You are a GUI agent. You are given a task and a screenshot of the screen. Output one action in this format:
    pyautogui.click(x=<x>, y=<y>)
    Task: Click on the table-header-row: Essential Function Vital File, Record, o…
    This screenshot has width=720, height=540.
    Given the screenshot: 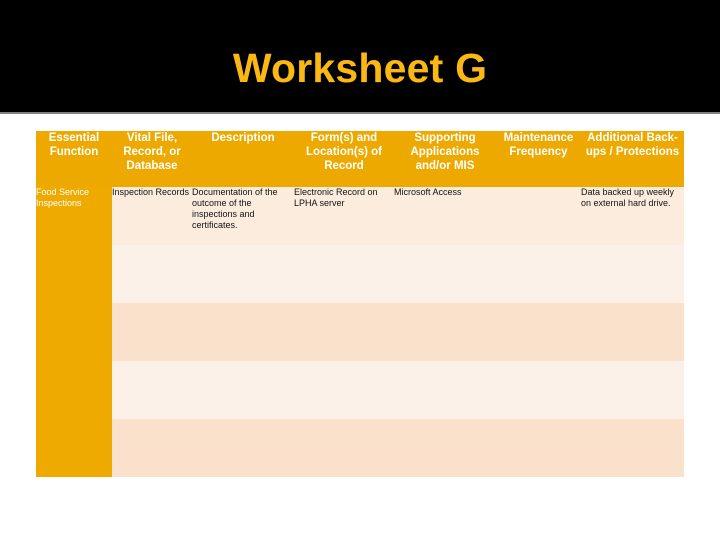 What is the action you would take?
    pyautogui.click(x=360, y=159)
    